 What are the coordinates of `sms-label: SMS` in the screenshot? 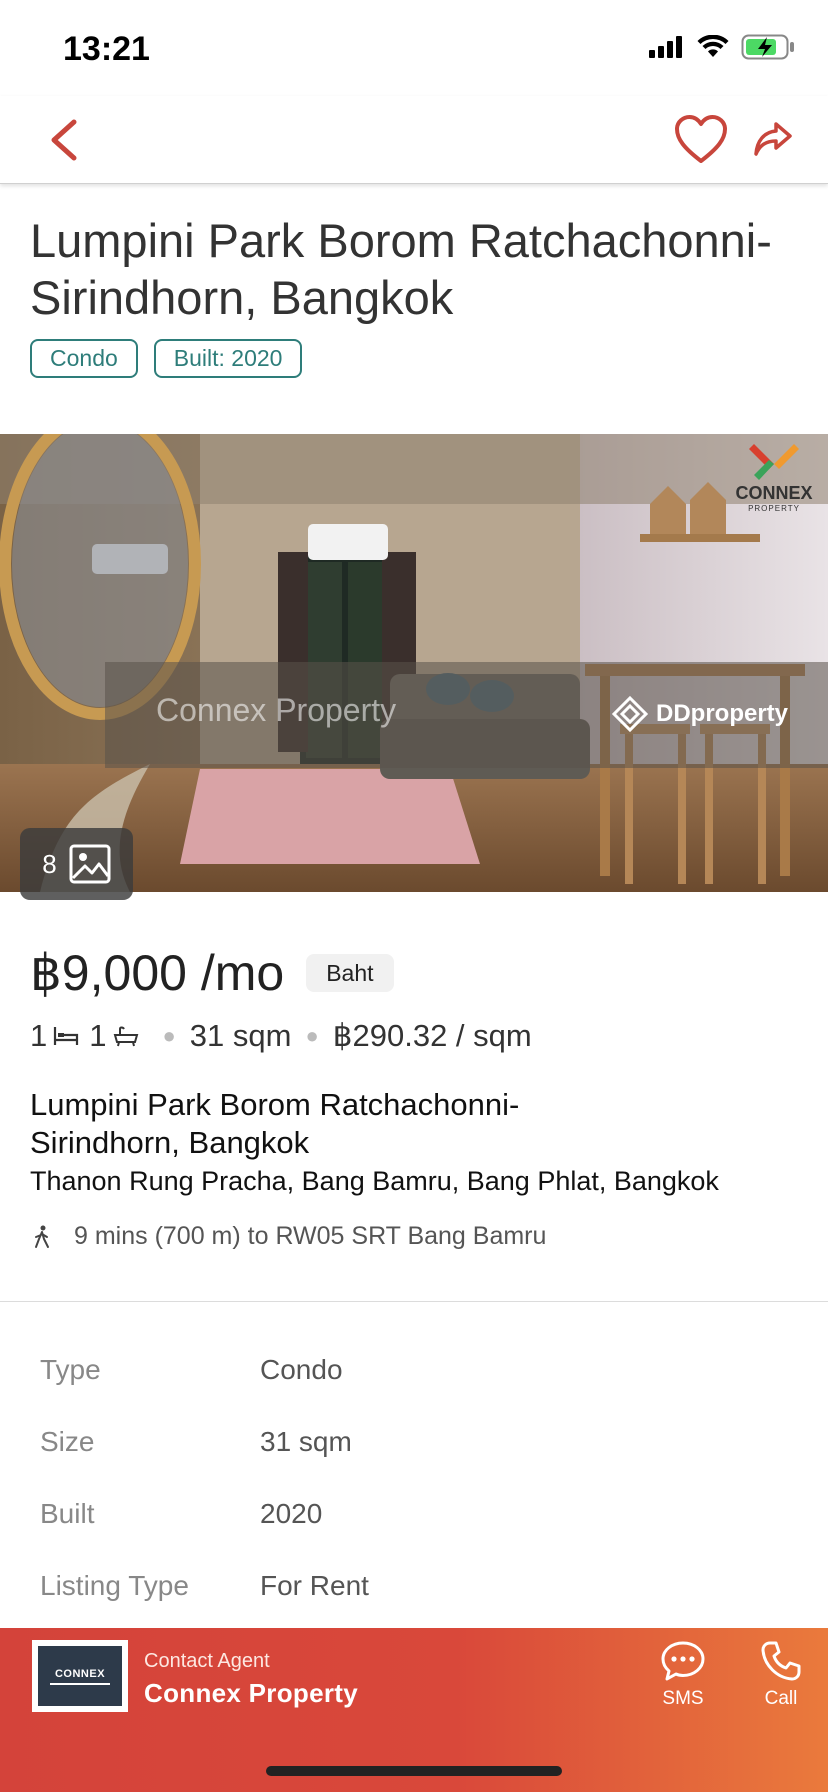 It's located at (683, 1698).